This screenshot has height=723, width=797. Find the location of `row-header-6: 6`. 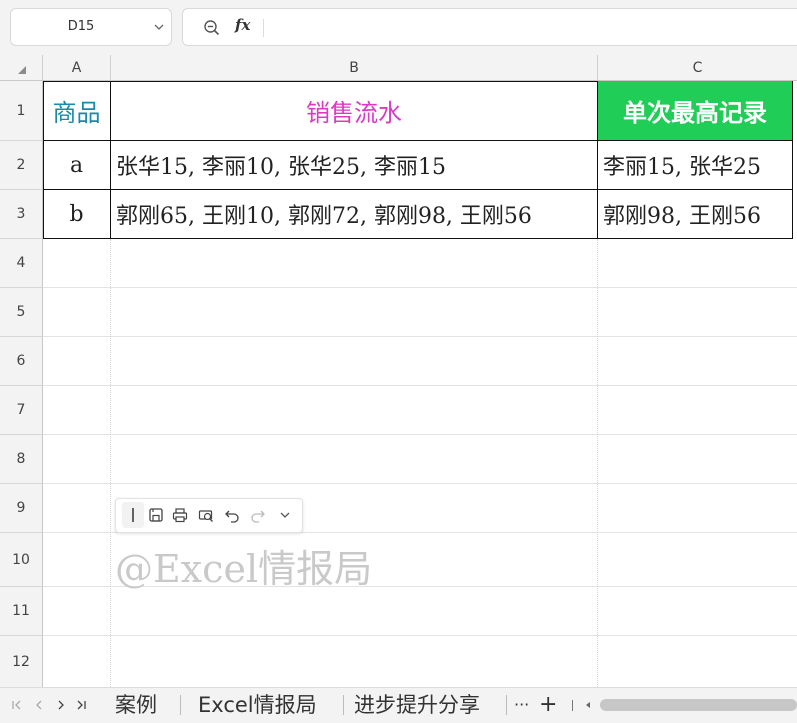

row-header-6: 6 is located at coordinates (21, 361).